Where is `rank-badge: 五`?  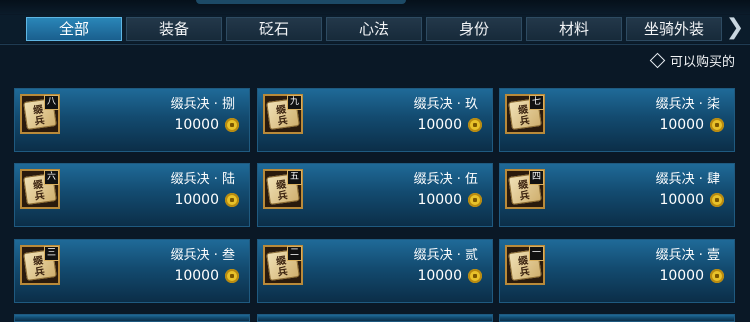
rank-badge: 五 is located at coordinates (294, 177).